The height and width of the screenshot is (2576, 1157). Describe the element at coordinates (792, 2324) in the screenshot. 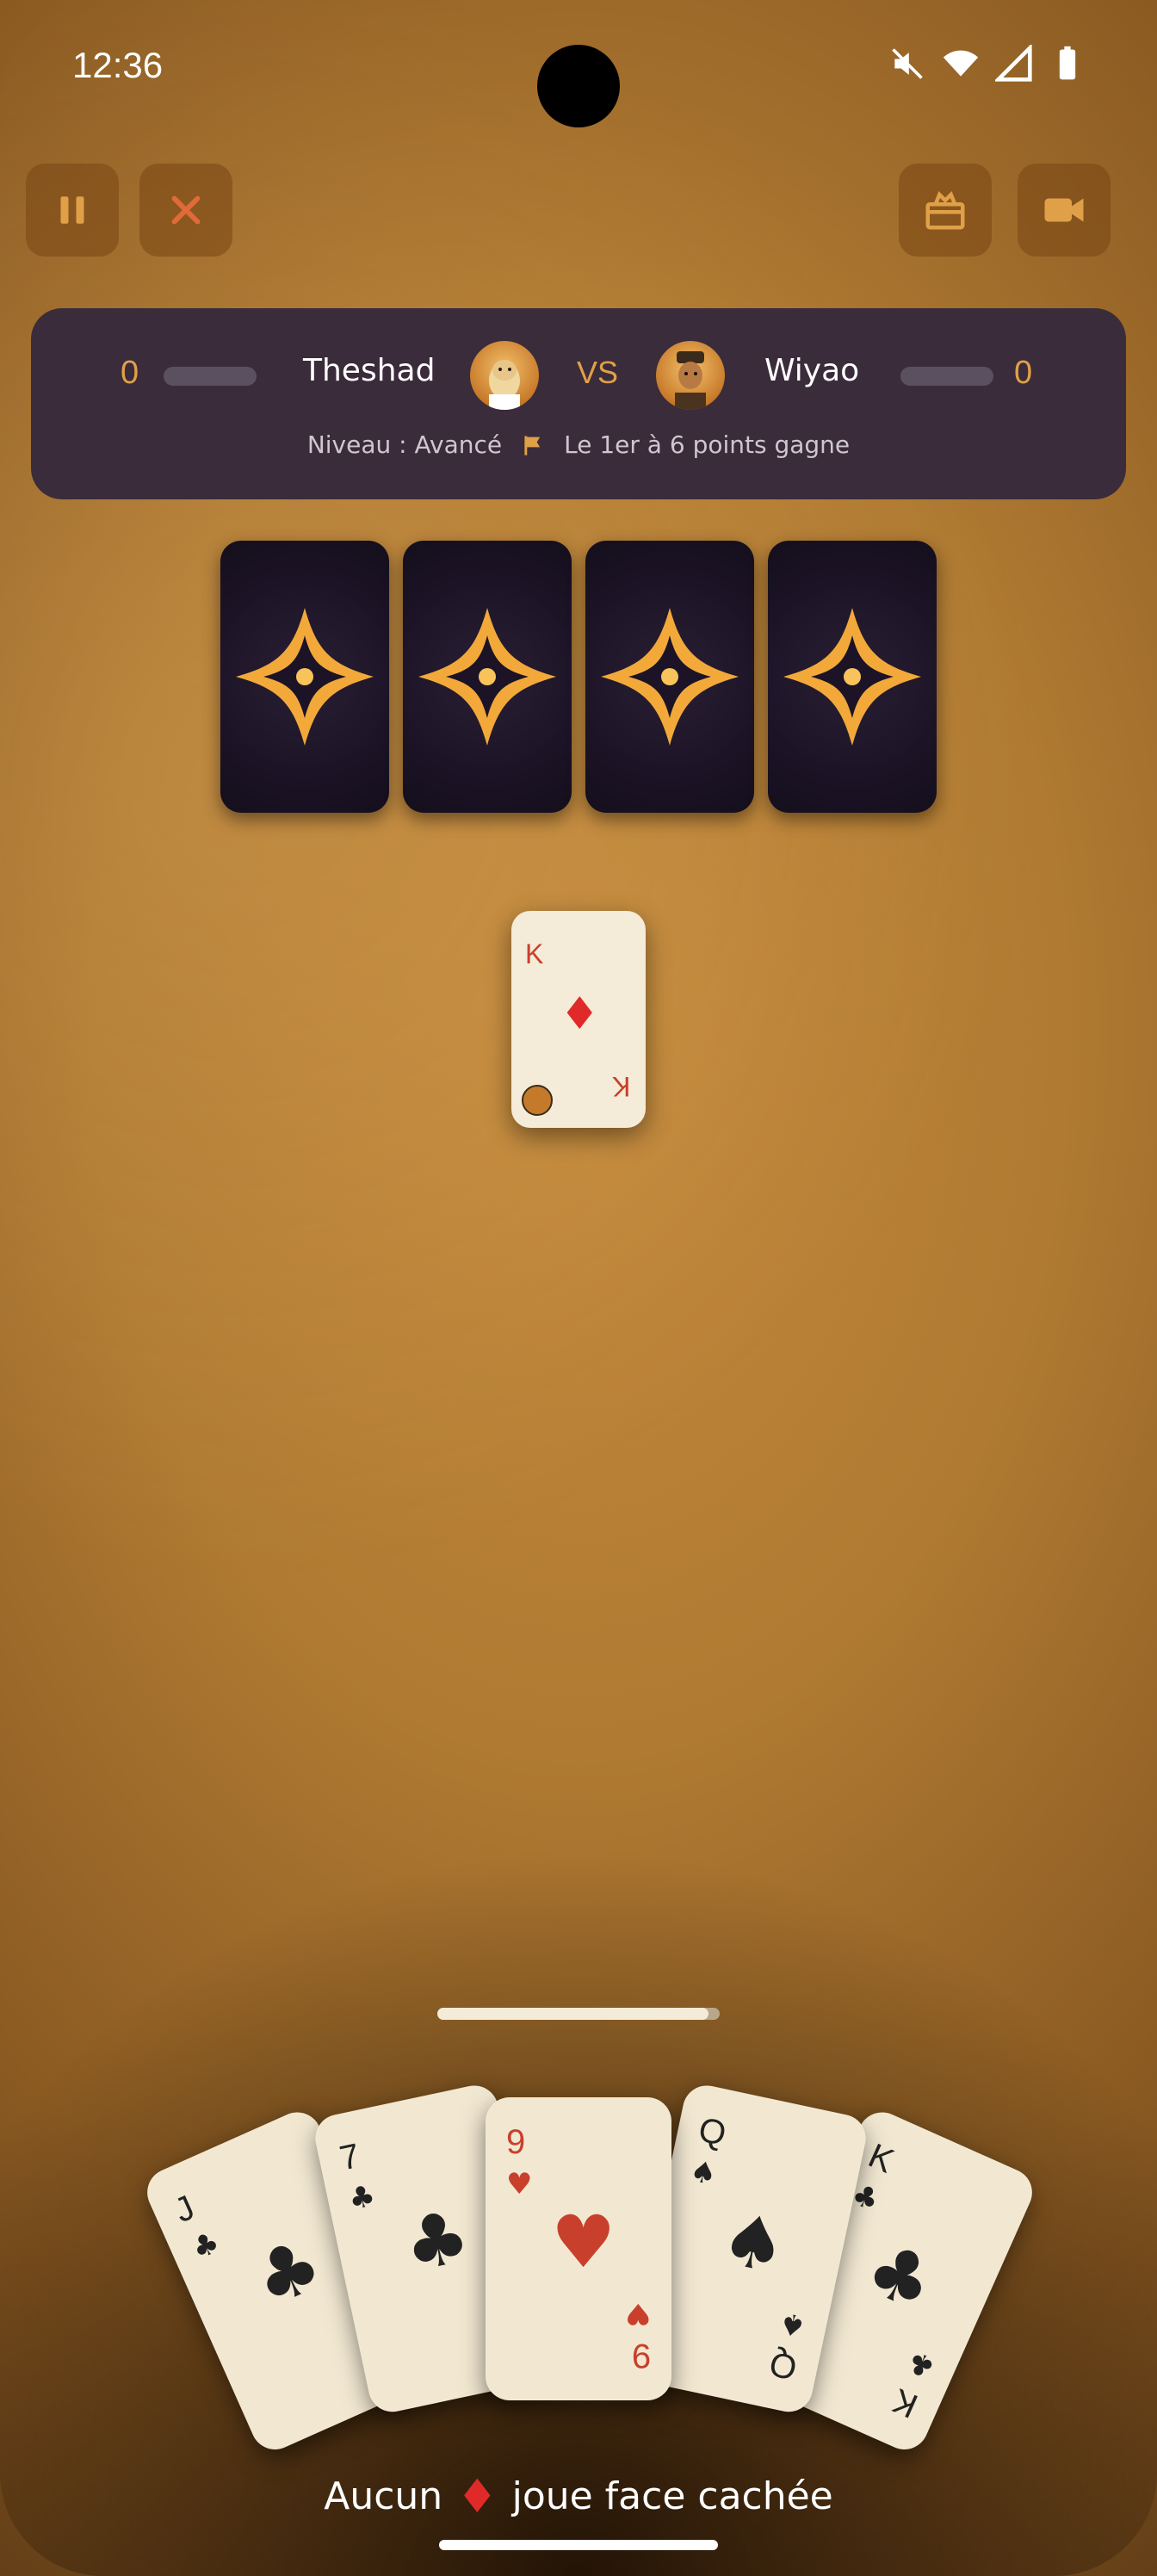

I see `hand-card-suit-small-inverted: ♠` at that location.